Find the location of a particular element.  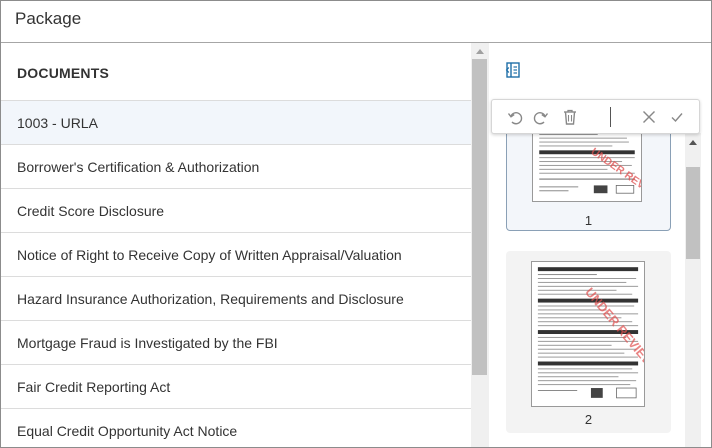

page-thumbnail: UNDER REVIEW 1 is located at coordinates (588, 182).